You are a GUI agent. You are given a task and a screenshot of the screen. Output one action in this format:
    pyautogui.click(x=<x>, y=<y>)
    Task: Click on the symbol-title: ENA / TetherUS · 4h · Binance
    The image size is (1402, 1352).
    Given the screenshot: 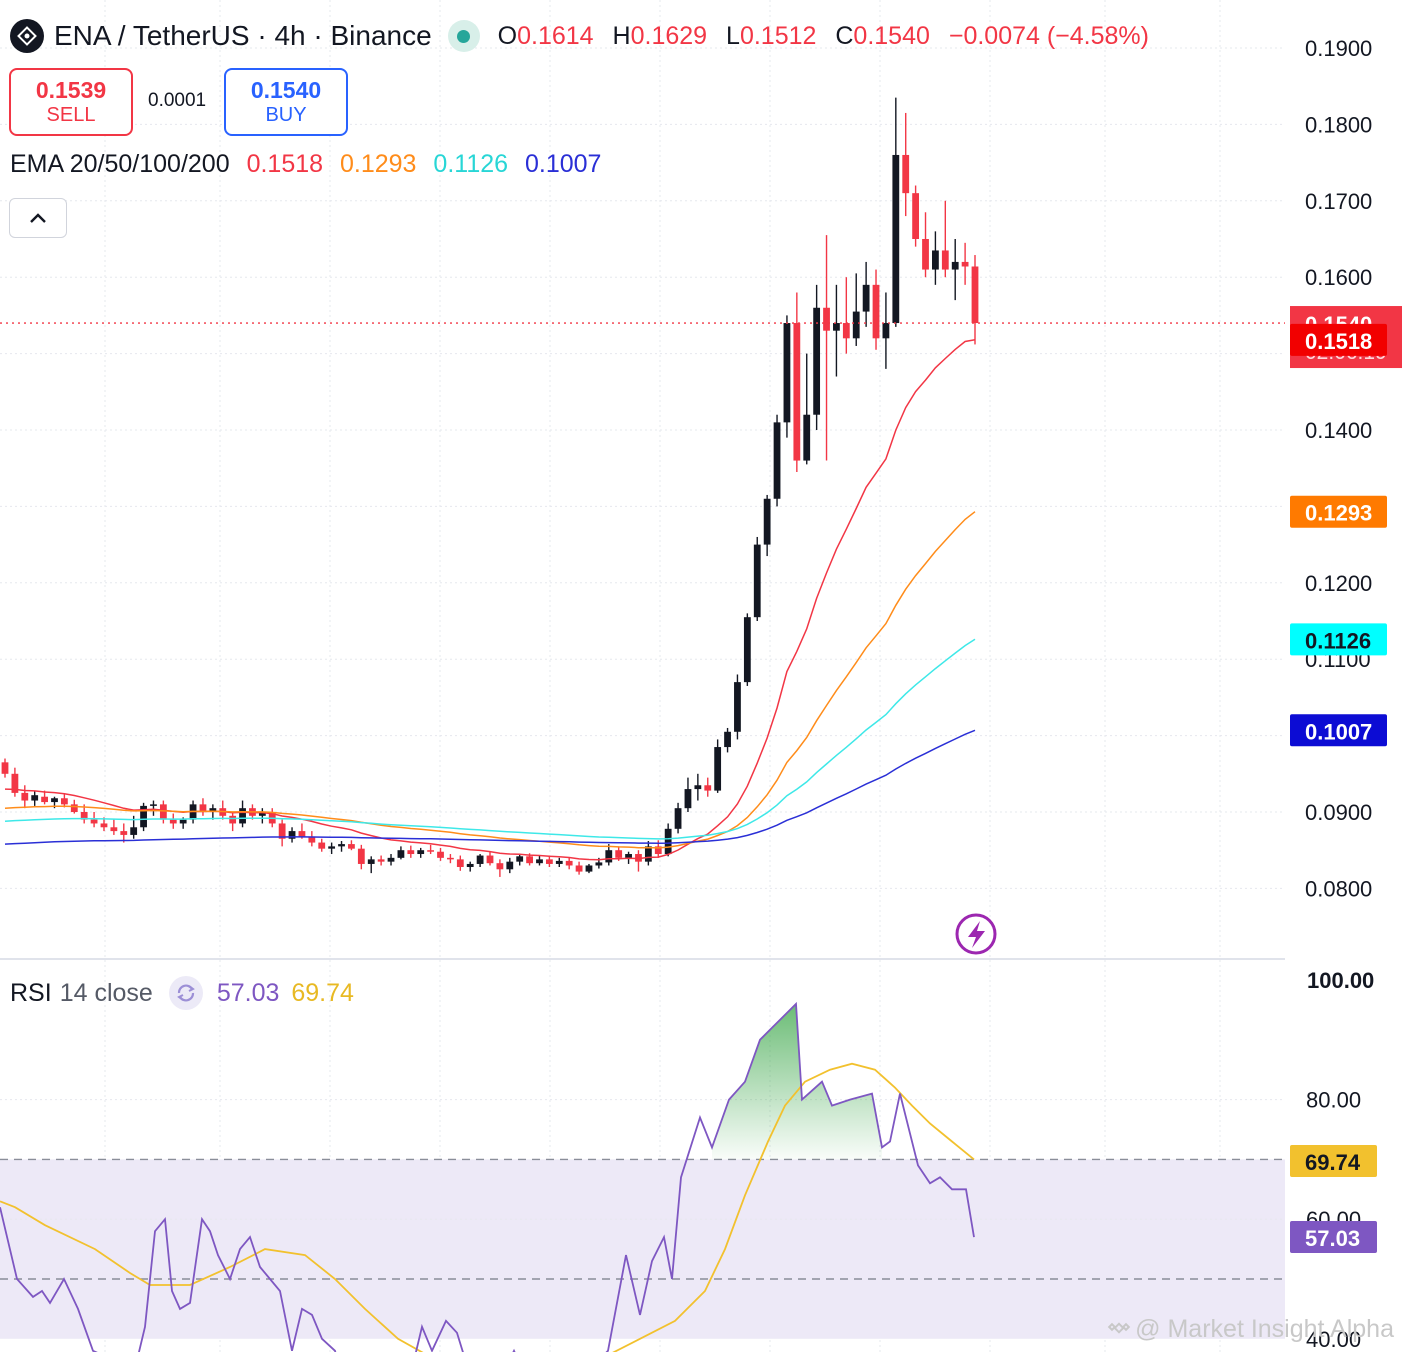 What is the action you would take?
    pyautogui.click(x=243, y=36)
    